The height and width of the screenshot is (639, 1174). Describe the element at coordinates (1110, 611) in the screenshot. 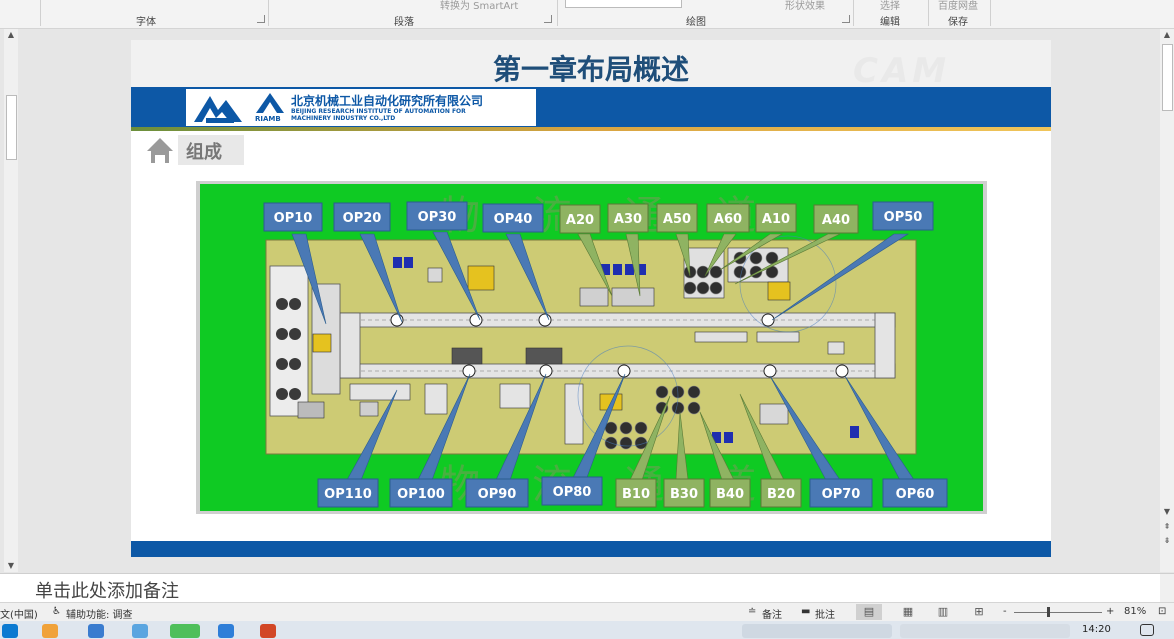

I see `zoom-in-button: +` at that location.